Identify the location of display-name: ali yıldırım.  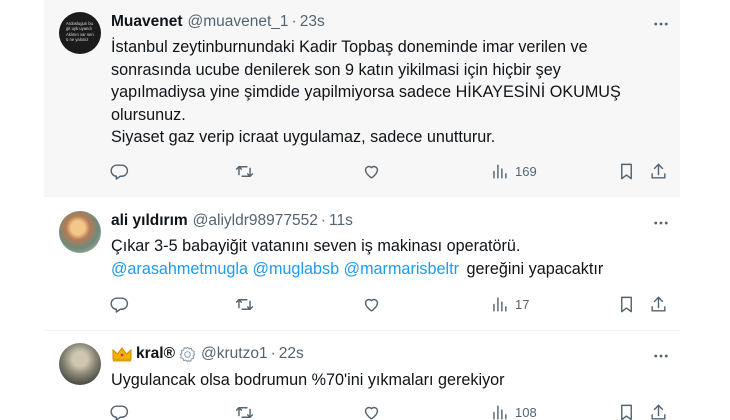
(149, 221).